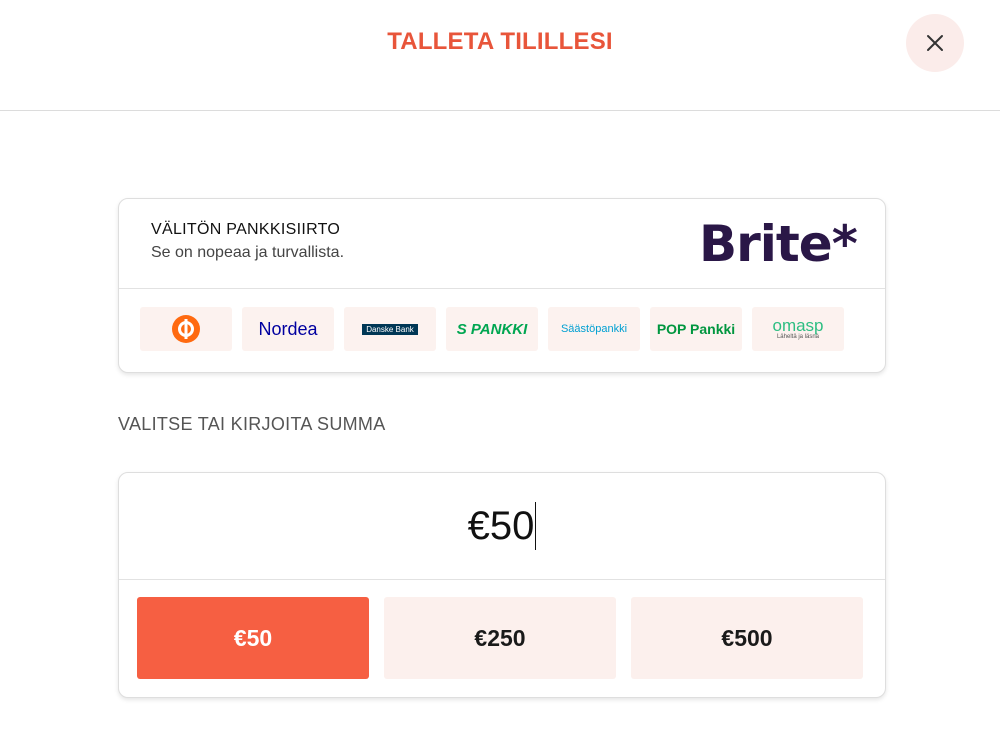 The image size is (1000, 733). Describe the element at coordinates (246, 229) in the screenshot. I see `payment-method-title: VÄLITÖN PANKKISIIRTO` at that location.